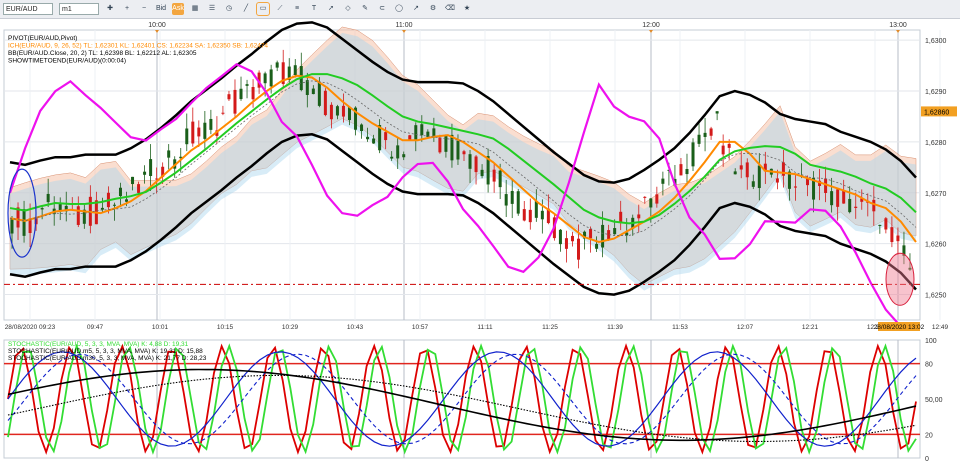 Image resolution: width=960 pixels, height=466 pixels. I want to click on time-tick-label: 11:11, so click(485, 327).